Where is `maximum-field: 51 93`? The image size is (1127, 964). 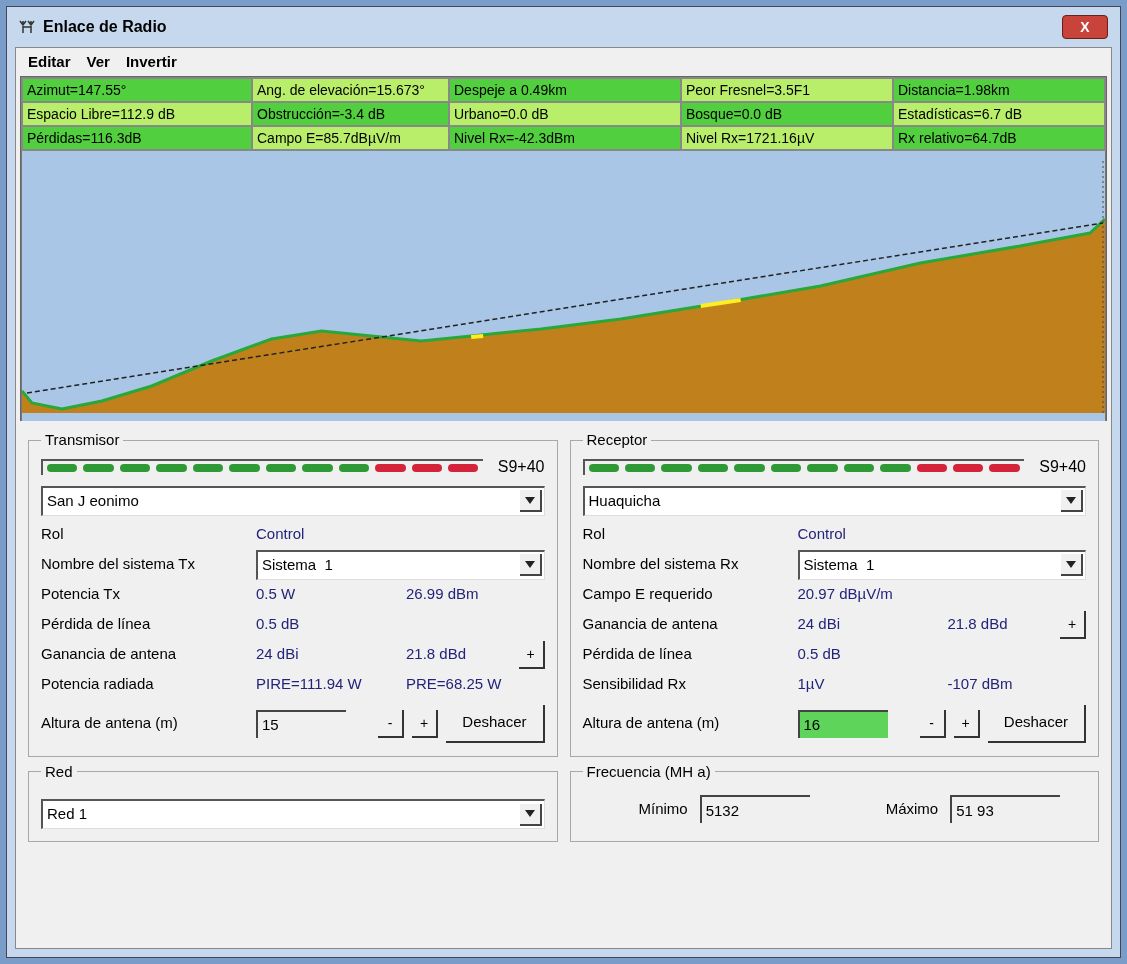 maximum-field: 51 93 is located at coordinates (1005, 809).